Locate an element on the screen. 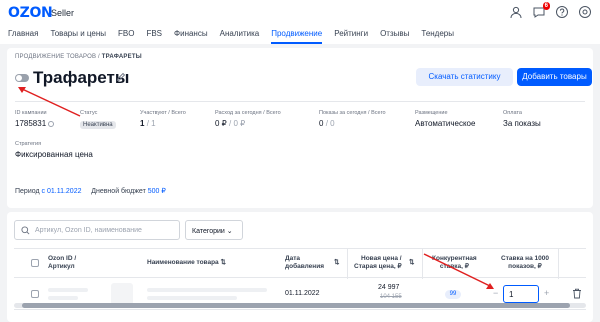  annotation-arrow-bid is located at coordinates (458, 271).